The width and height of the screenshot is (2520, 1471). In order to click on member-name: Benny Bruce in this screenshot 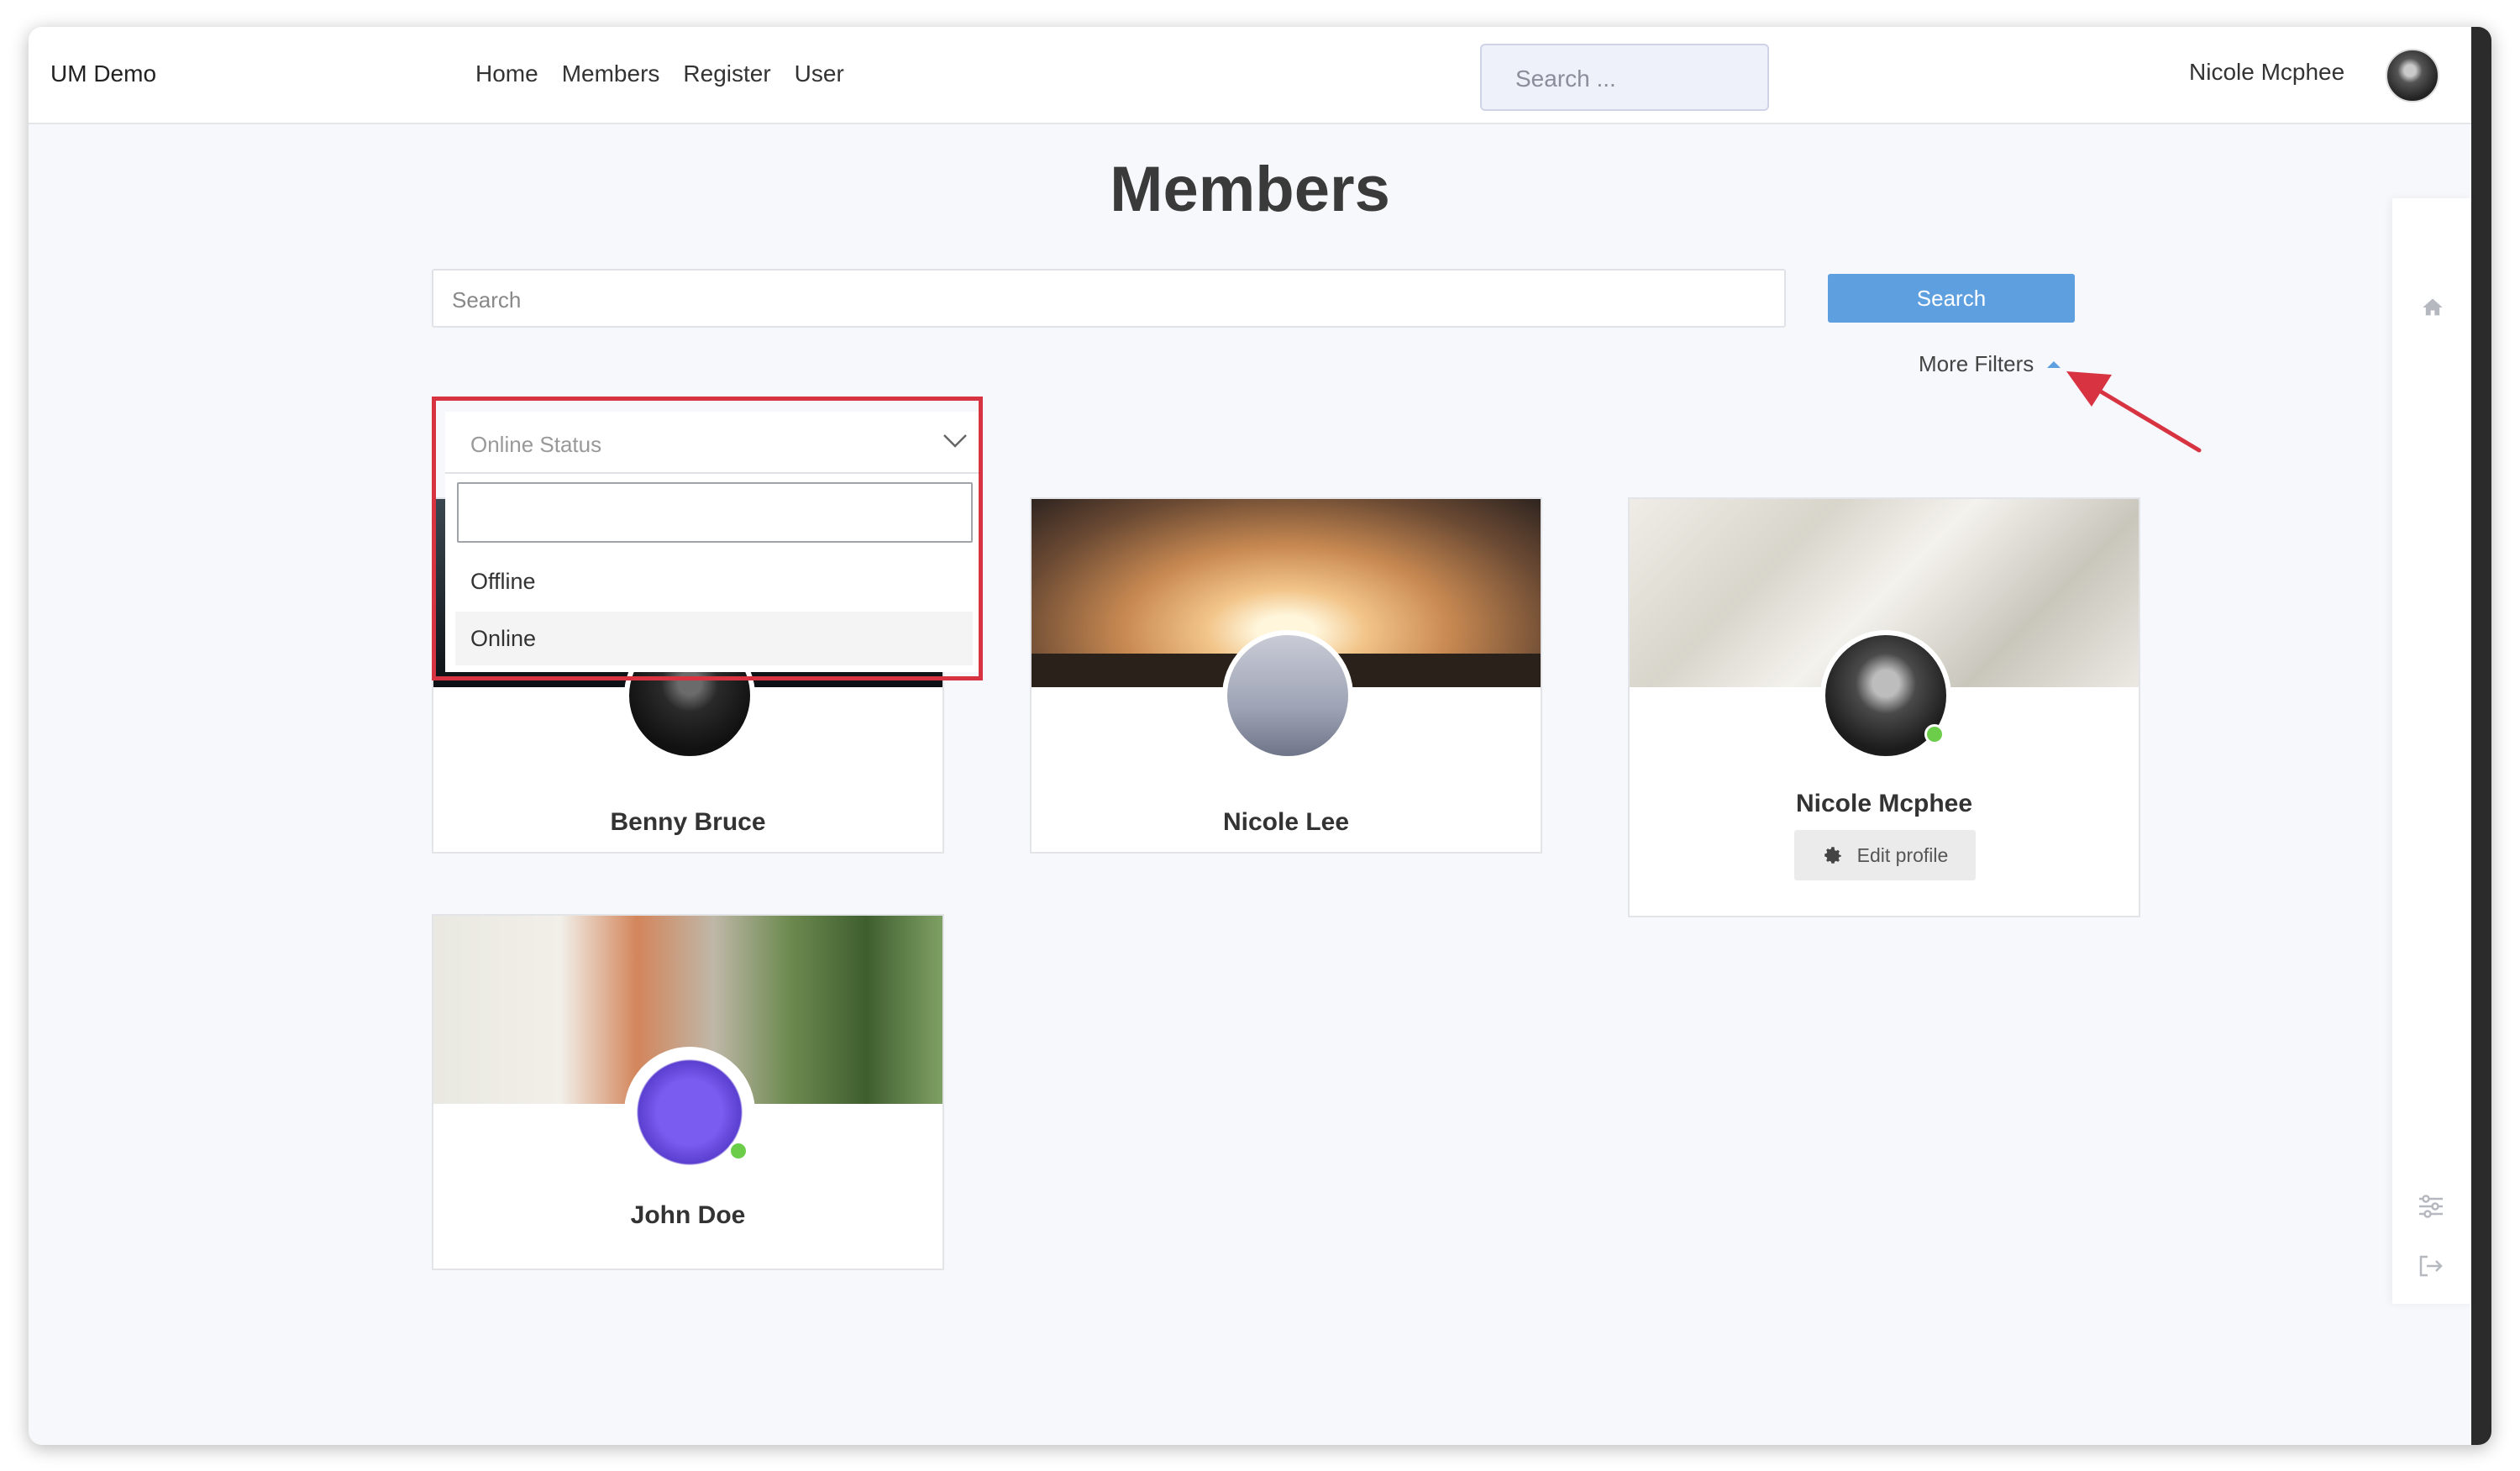, I will do `click(687, 822)`.